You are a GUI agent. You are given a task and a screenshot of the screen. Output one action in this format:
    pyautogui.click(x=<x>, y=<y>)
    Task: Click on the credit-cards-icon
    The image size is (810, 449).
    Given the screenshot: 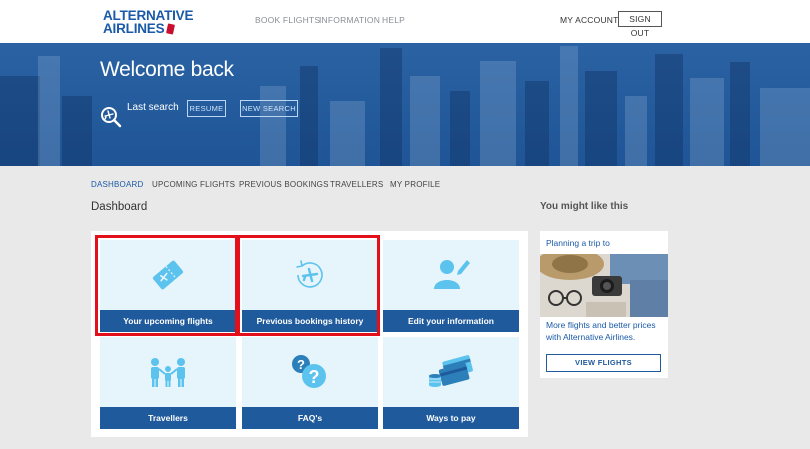 What is the action you would take?
    pyautogui.click(x=451, y=372)
    